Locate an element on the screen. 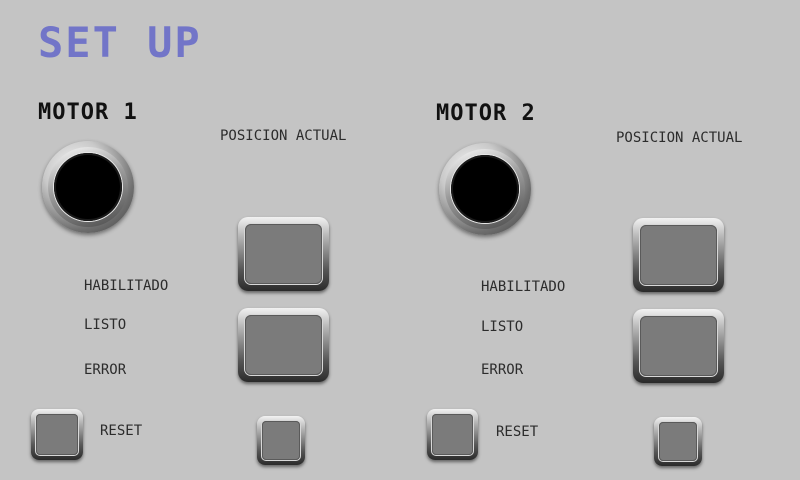 This screenshot has width=800, height=480. motor-2-aux-button-face is located at coordinates (678, 441).